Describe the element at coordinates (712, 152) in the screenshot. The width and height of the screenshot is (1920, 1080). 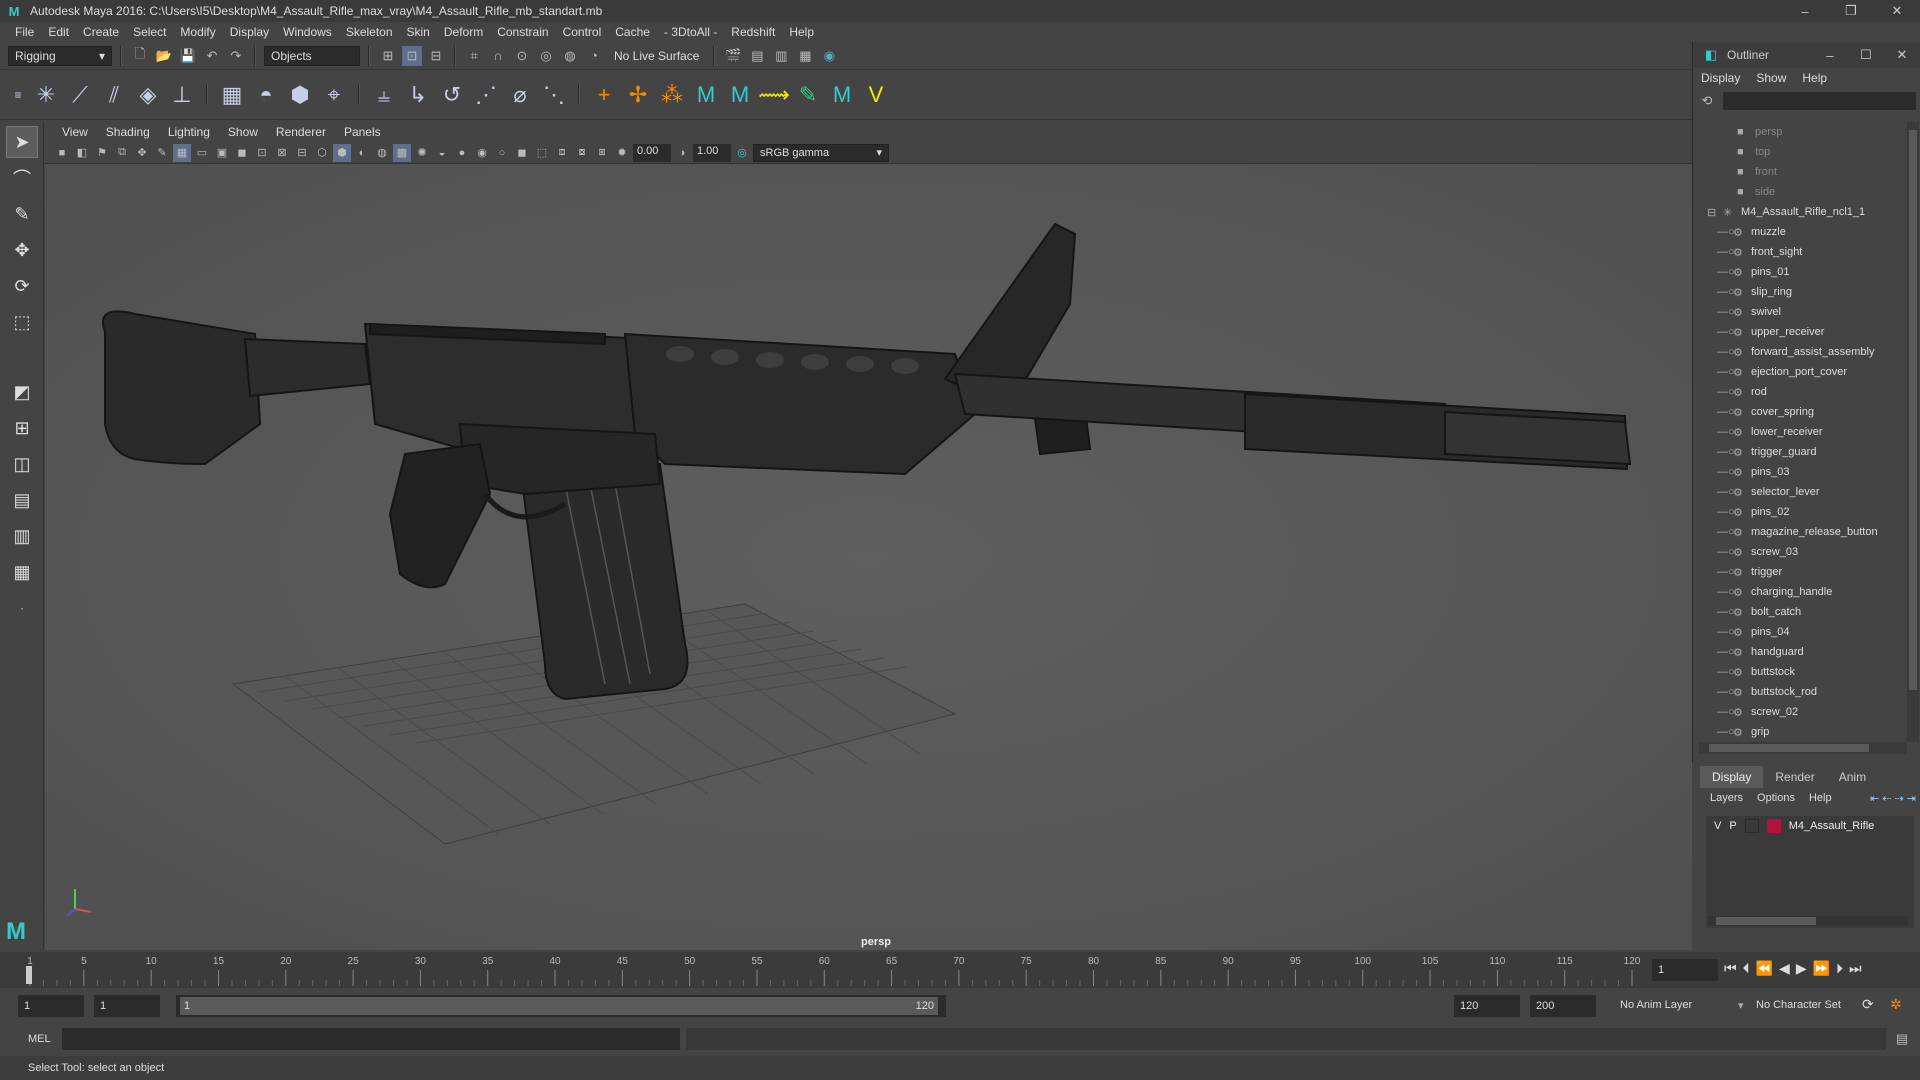
I see `gamma-field: 1.00` at that location.